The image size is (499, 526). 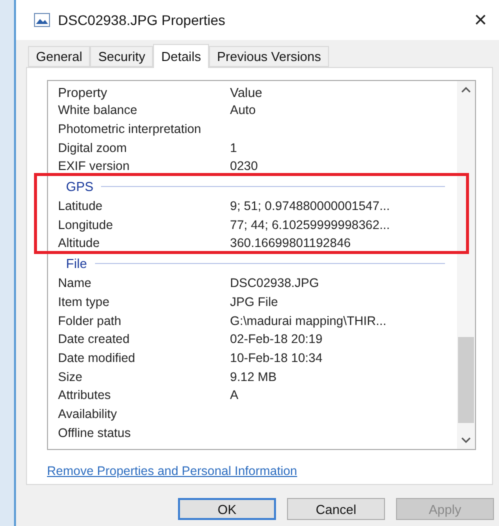 I want to click on column-header: Property, so click(x=144, y=93).